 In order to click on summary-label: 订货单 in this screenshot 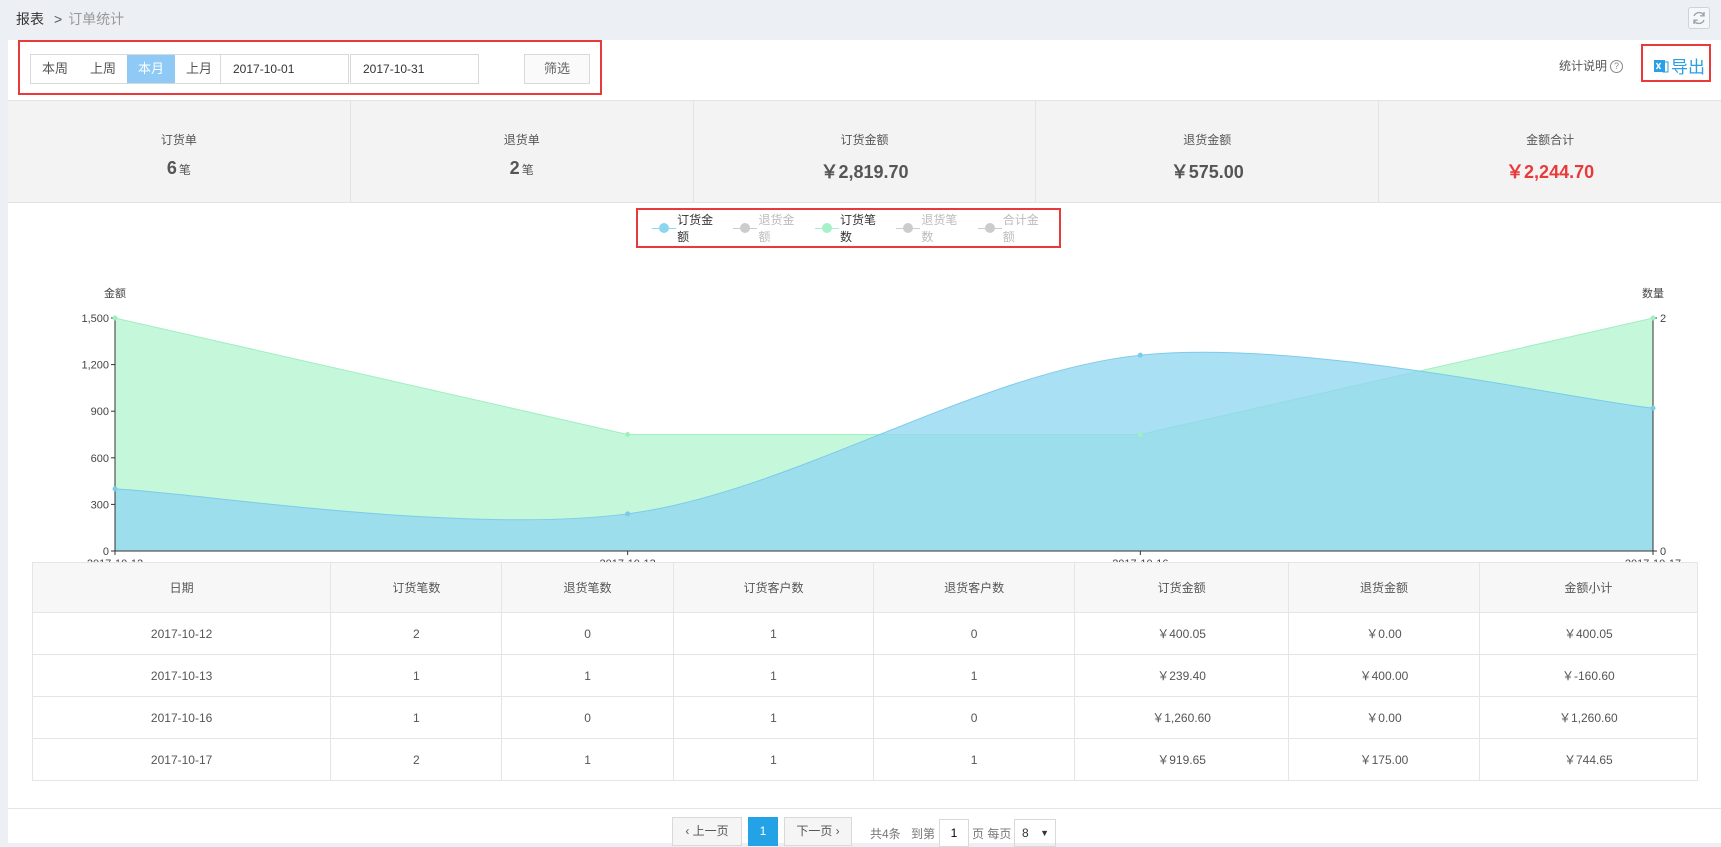, I will do `click(178, 140)`.